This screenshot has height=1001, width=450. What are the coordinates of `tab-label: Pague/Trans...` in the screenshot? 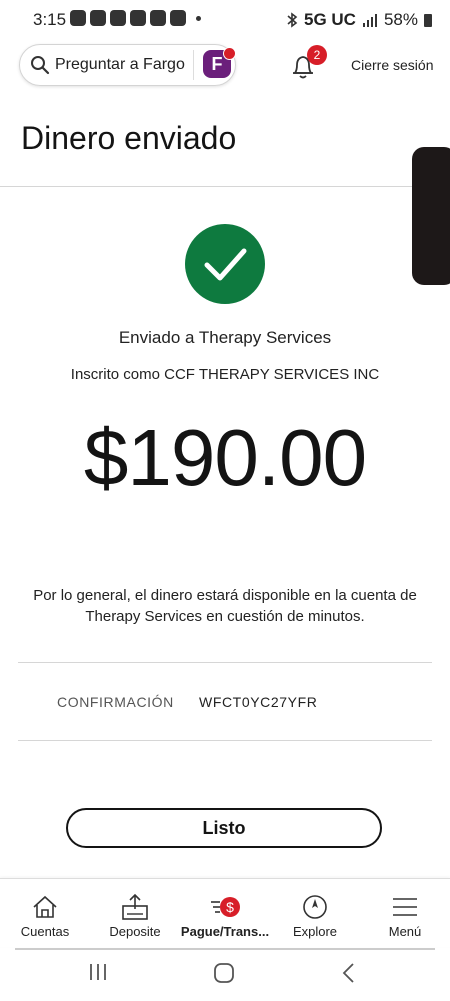 It's located at (225, 931).